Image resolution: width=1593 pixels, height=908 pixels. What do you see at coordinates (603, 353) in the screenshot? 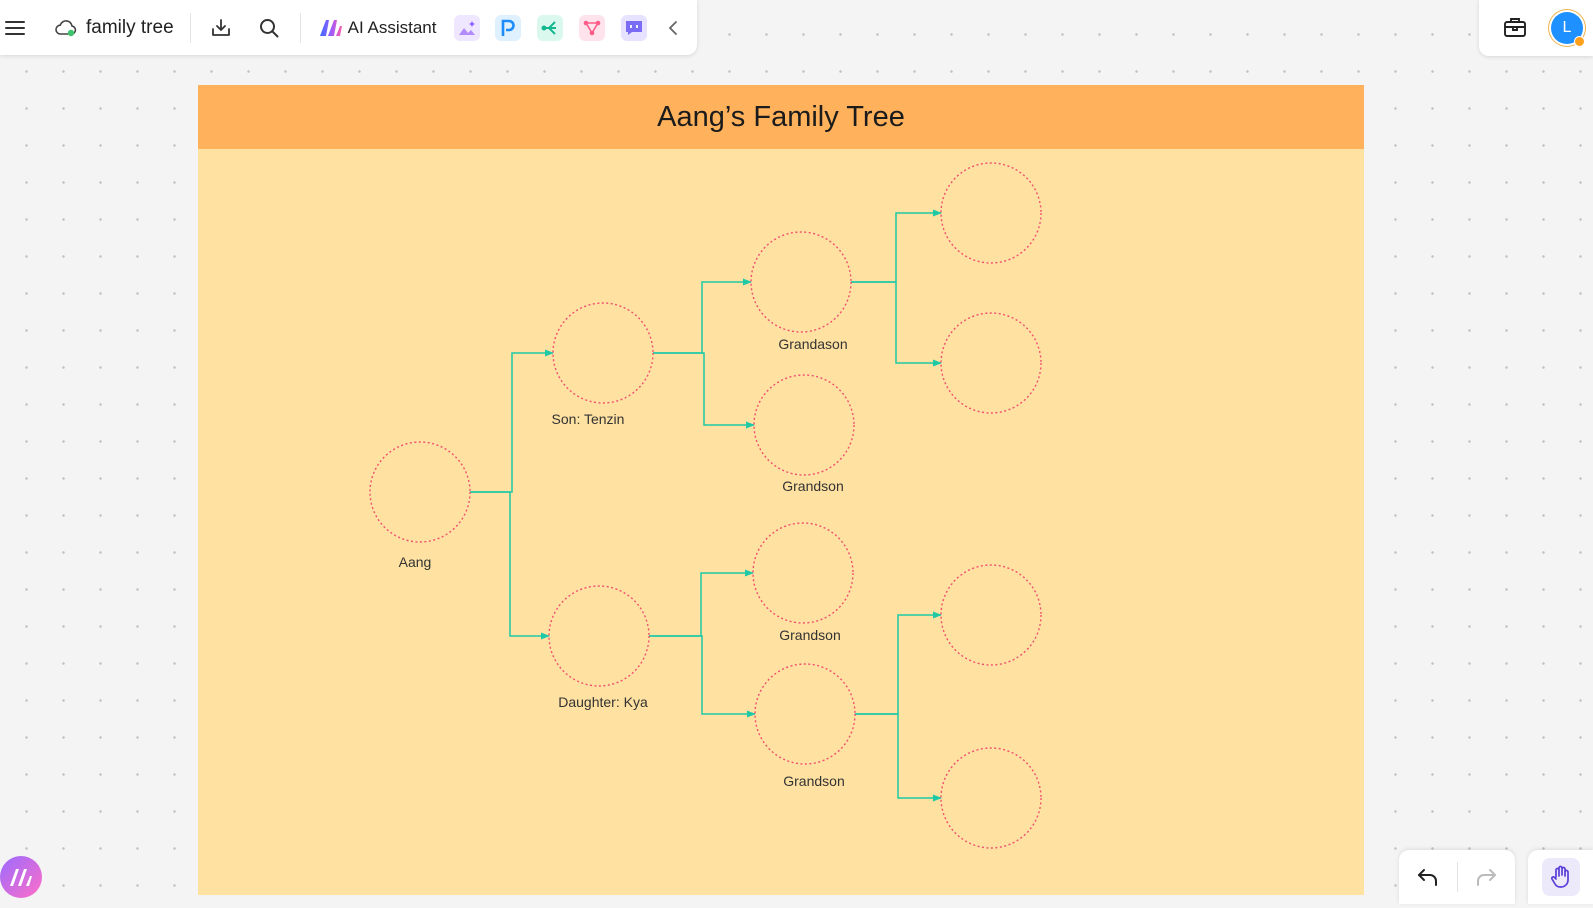
I see `node-tenzin` at bounding box center [603, 353].